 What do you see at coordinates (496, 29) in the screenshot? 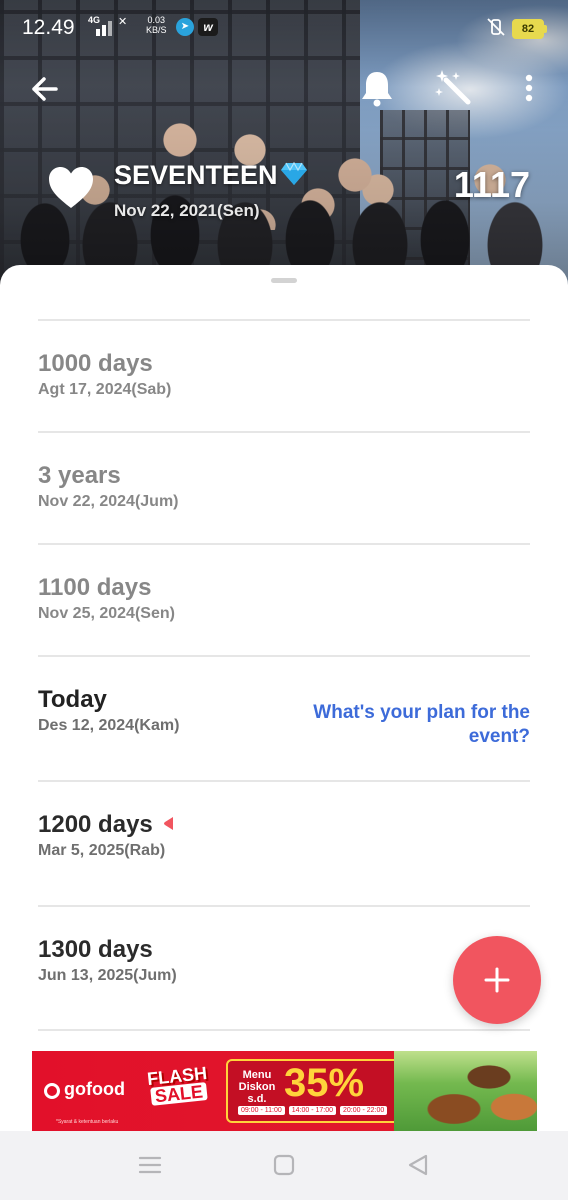
I see `vibrate-off-icon` at bounding box center [496, 29].